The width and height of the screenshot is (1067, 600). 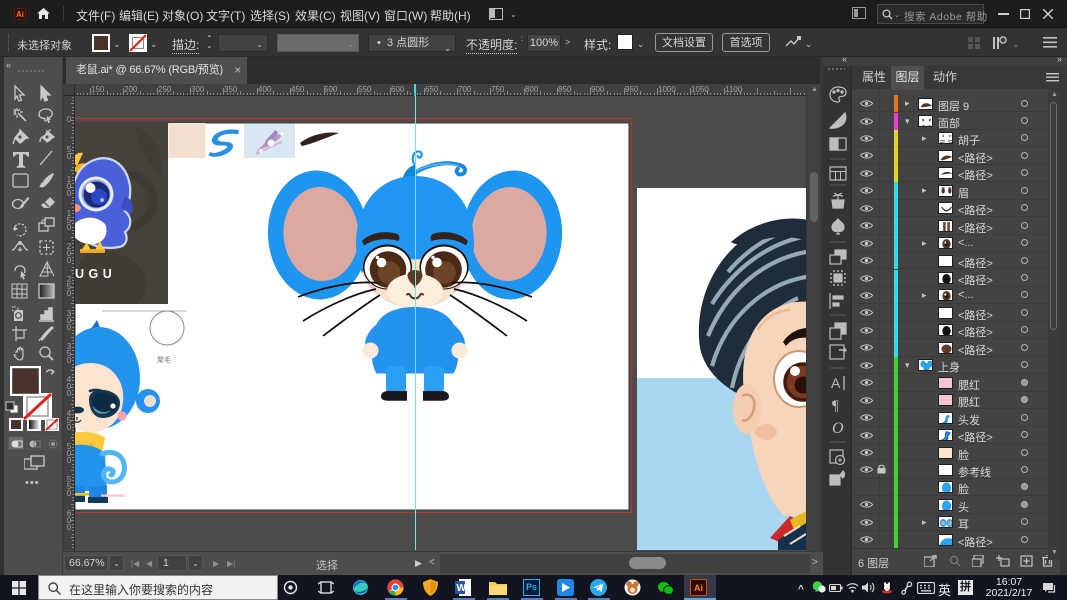 What do you see at coordinates (838, 428) in the screenshot?
I see `svg-text: O` at bounding box center [838, 428].